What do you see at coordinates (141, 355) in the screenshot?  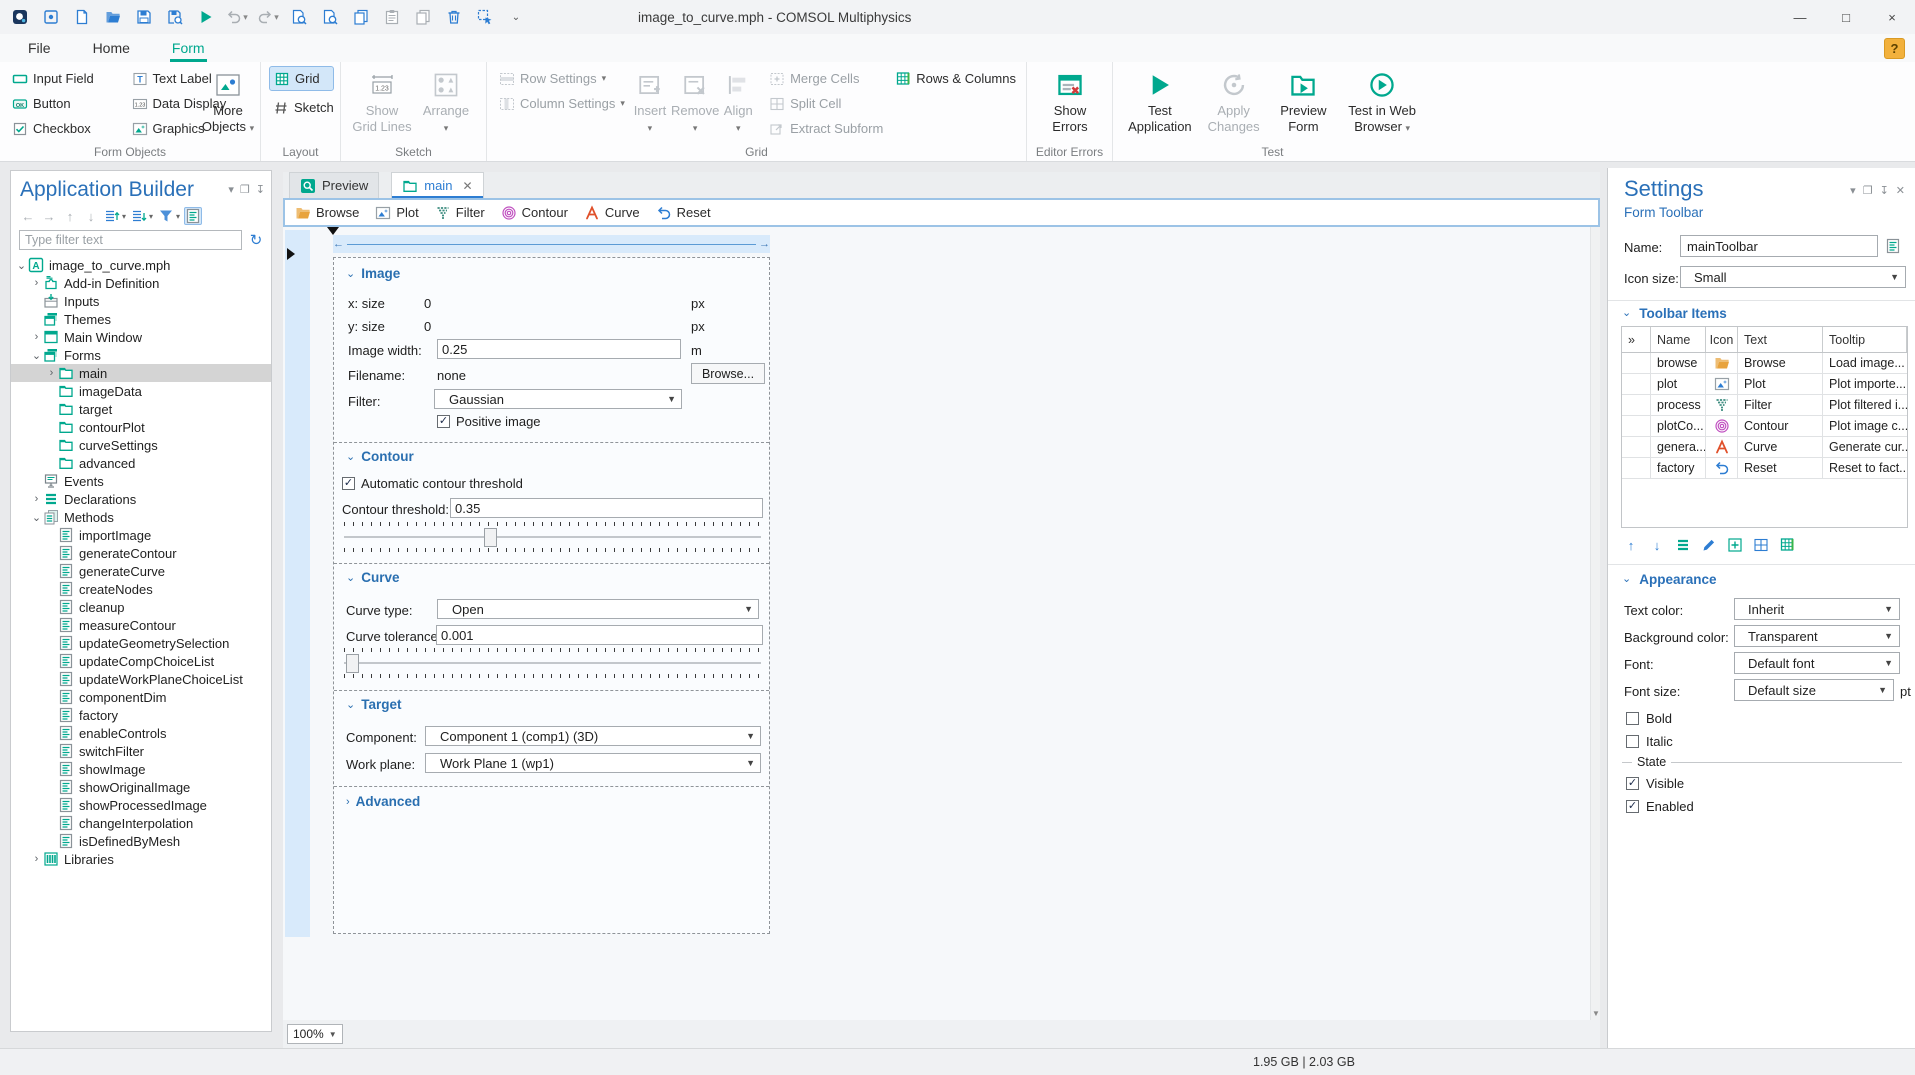 I see `tree-item-Forms: ⌄ Forms` at bounding box center [141, 355].